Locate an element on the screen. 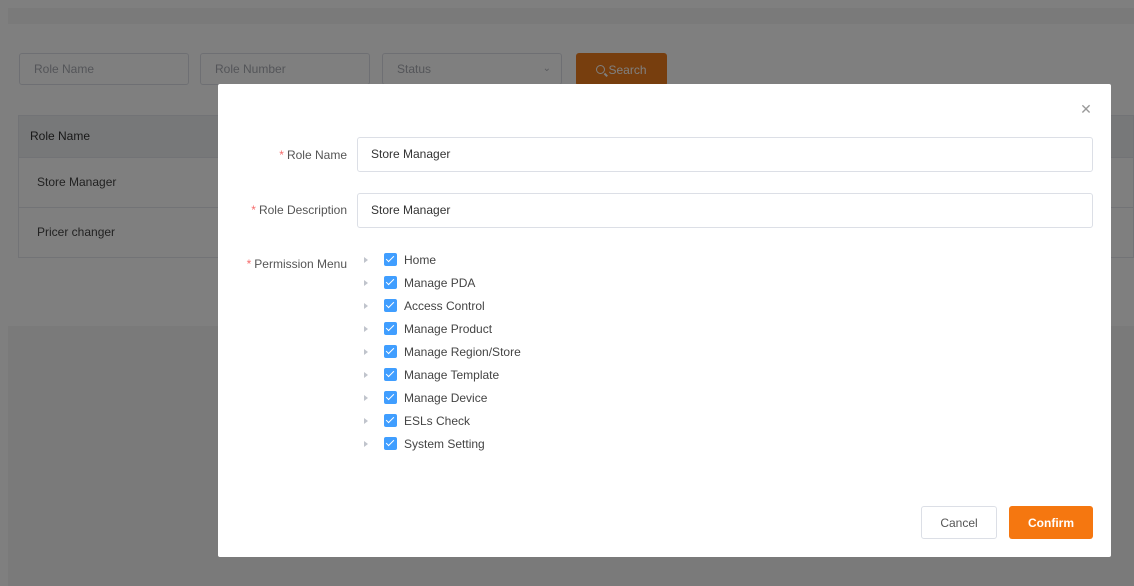 The image size is (1134, 586). permission-label: Home is located at coordinates (420, 259).